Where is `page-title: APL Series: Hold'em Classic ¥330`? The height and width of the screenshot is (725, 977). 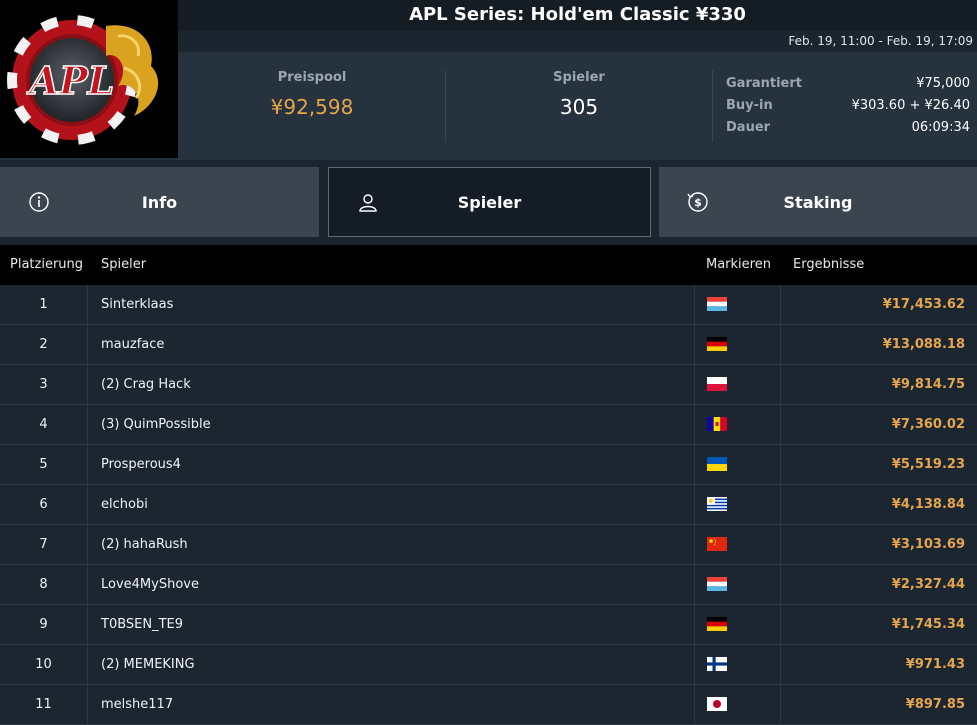 page-title: APL Series: Hold'em Classic ¥330 is located at coordinates (577, 15).